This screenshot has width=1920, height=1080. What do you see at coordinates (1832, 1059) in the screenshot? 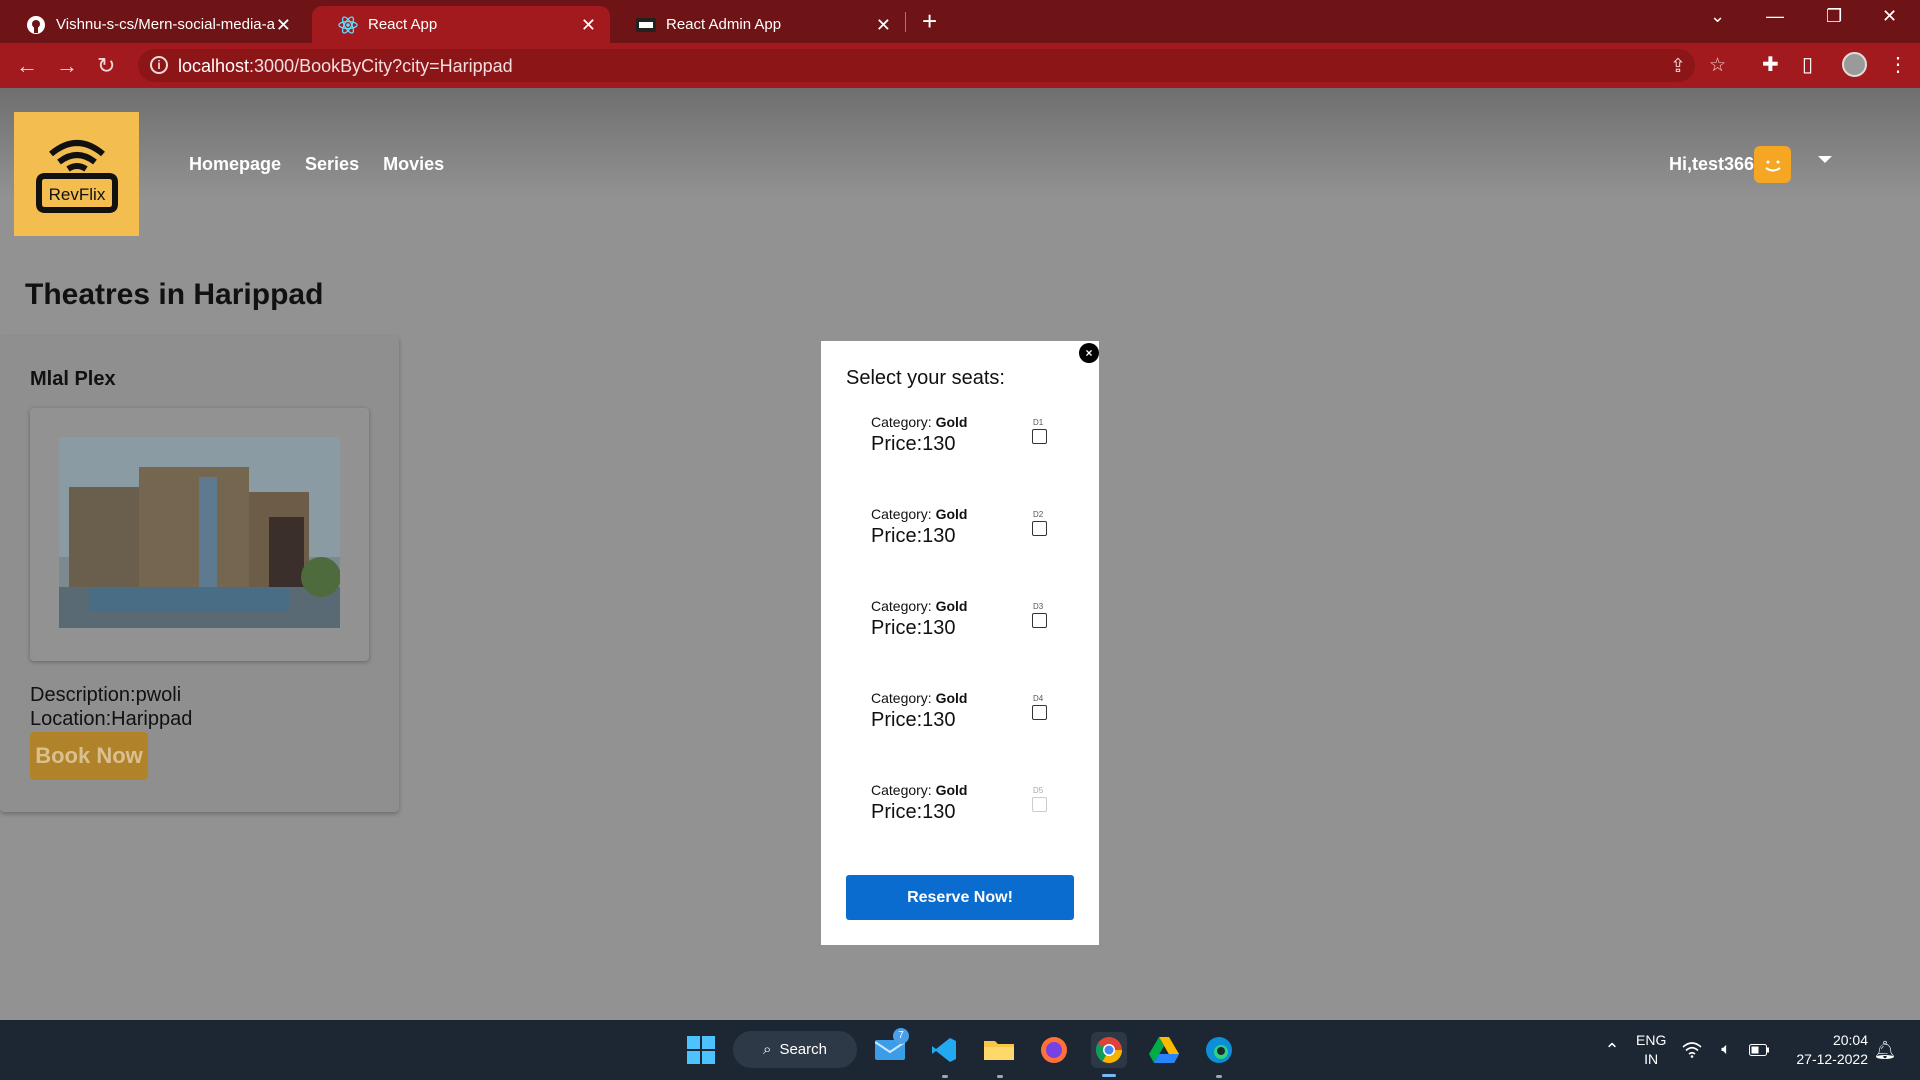
I see `clock-date: 27-12-2022` at bounding box center [1832, 1059].